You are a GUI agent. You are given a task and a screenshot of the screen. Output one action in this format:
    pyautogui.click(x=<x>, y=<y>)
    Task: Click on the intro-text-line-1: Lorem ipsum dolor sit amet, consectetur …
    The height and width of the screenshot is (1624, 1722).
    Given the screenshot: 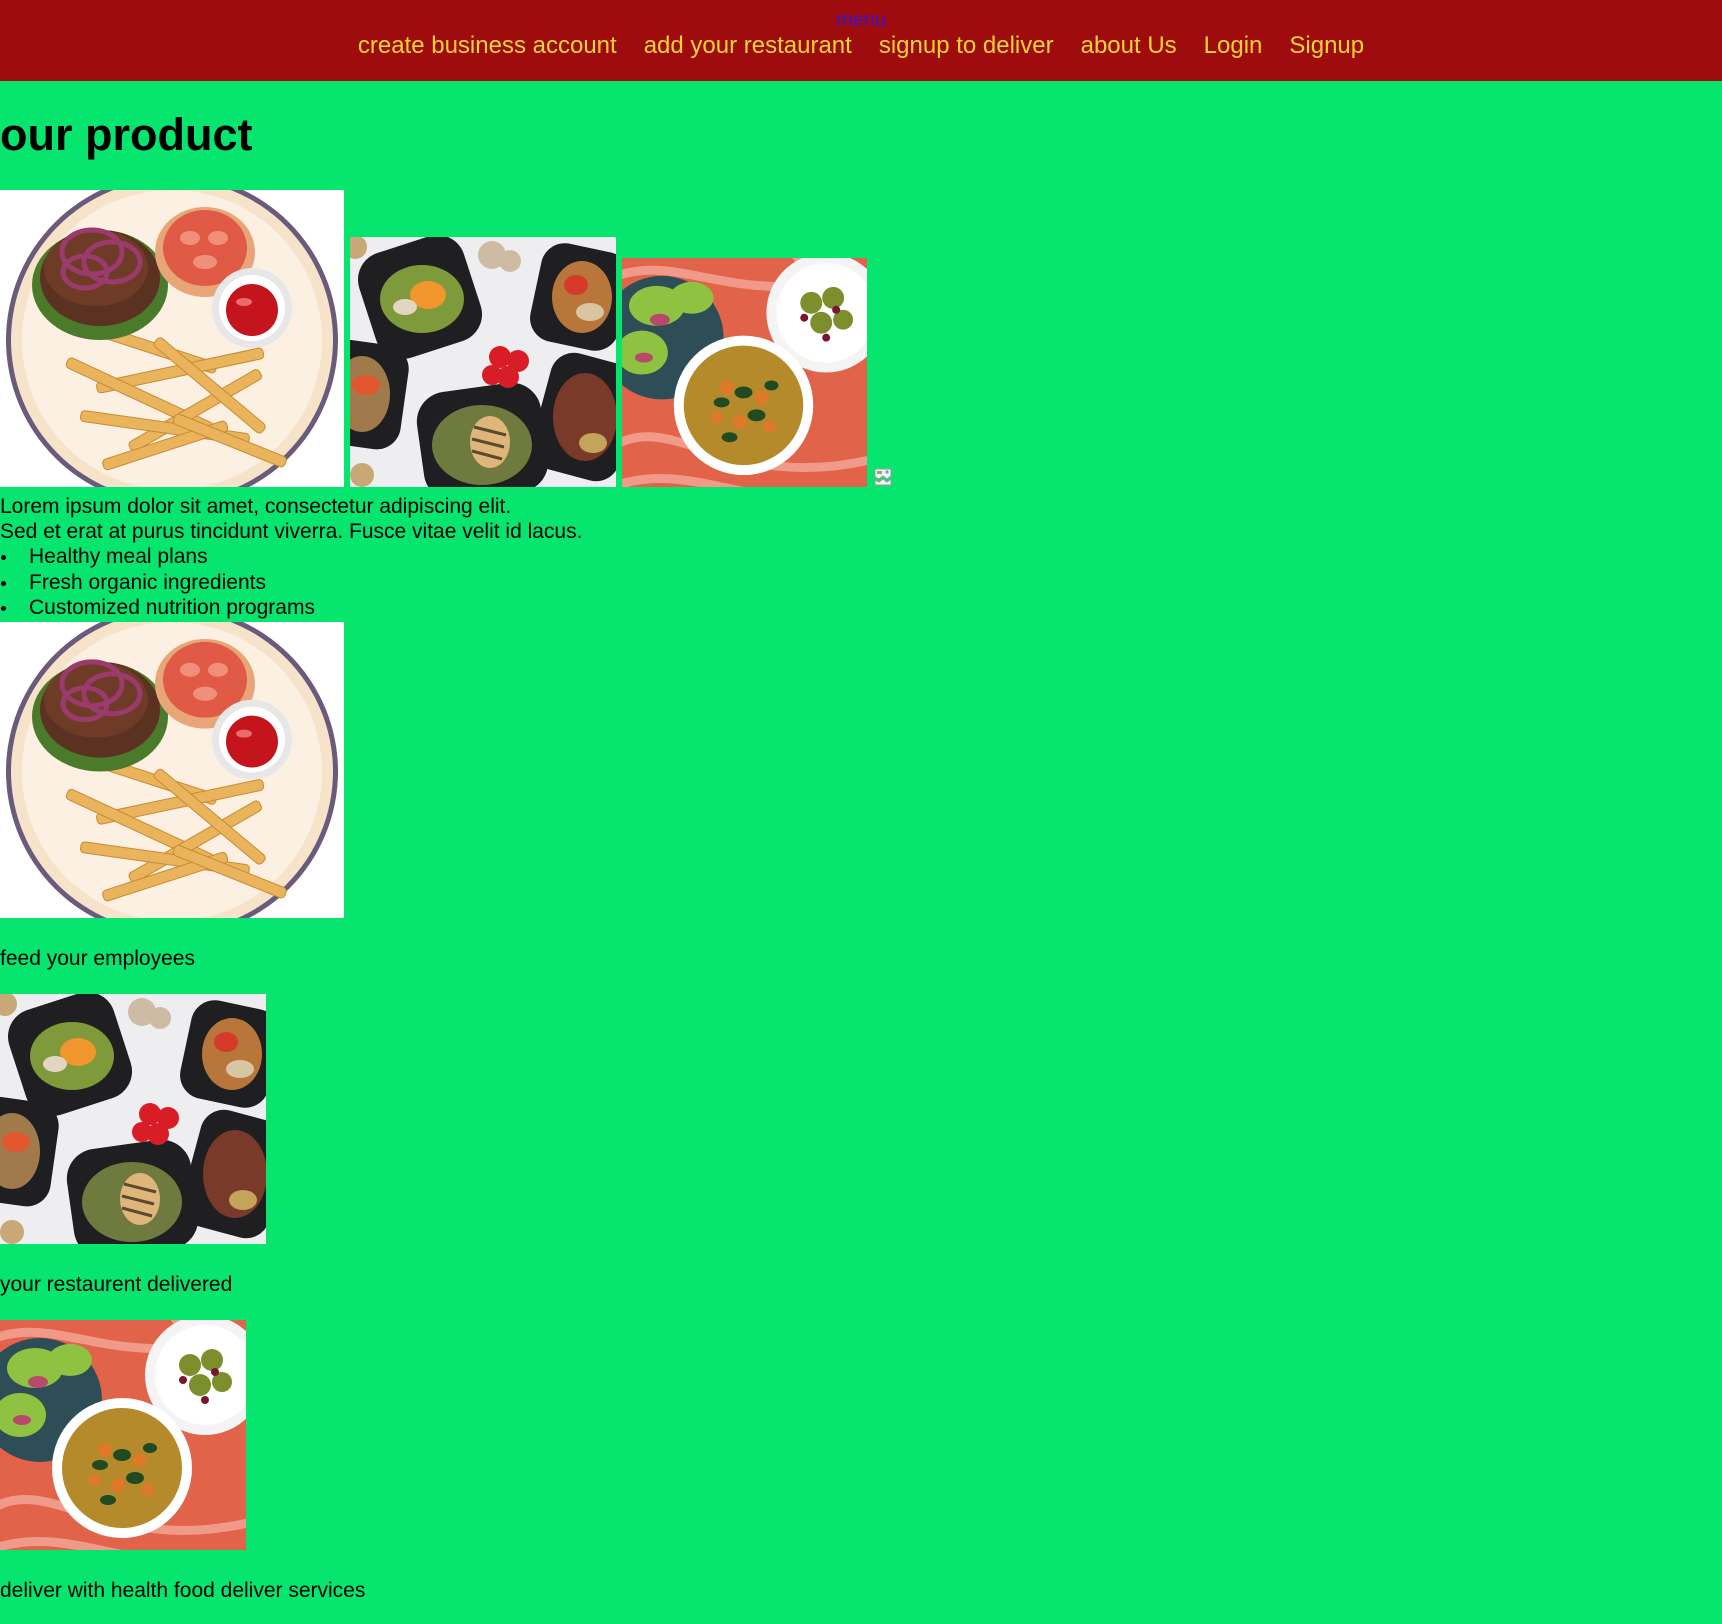 What is the action you would take?
    pyautogui.click(x=256, y=506)
    